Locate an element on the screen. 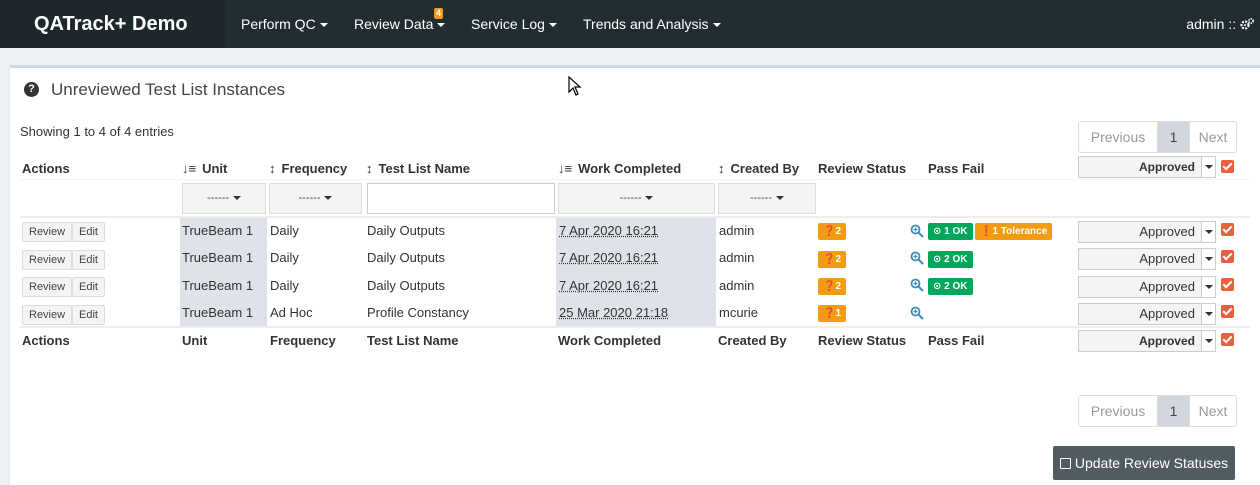 This screenshot has width=1260, height=485. select-all-checkbox-bottom is located at coordinates (1227, 339).